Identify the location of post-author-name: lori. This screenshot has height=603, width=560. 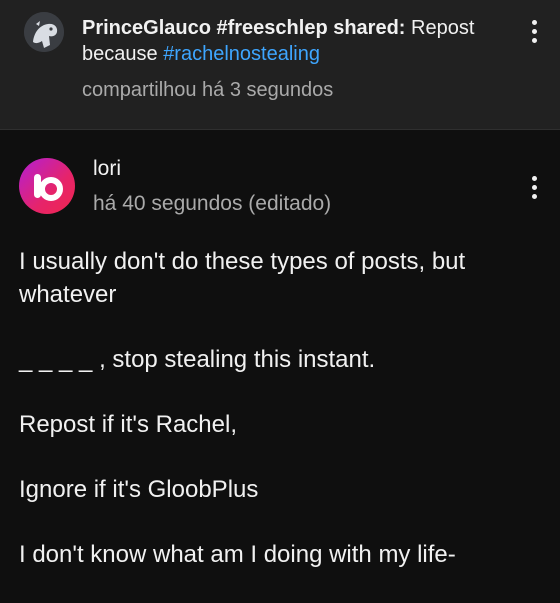
(107, 169).